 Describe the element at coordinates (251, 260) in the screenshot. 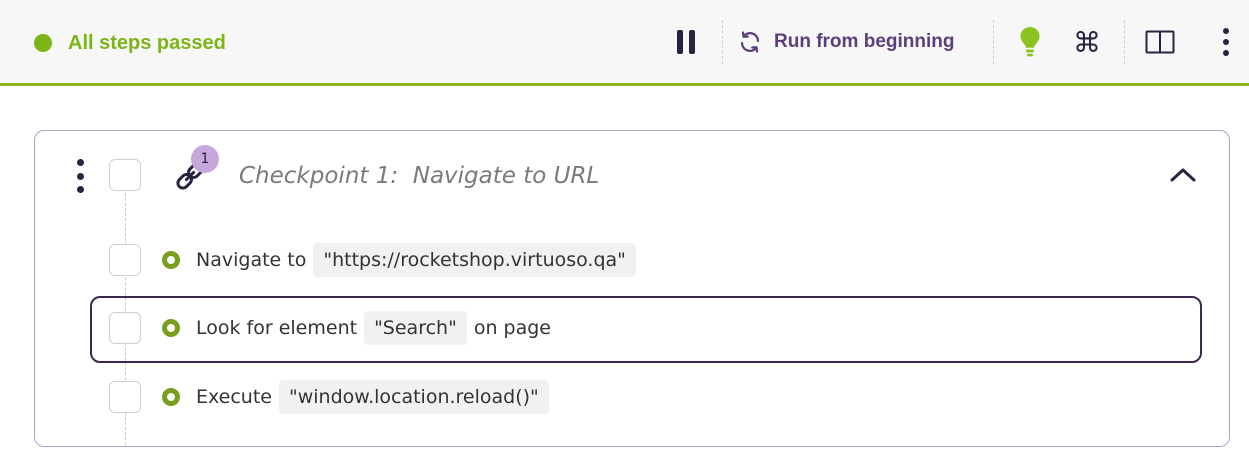

I see `step-action: Navigate to` at that location.